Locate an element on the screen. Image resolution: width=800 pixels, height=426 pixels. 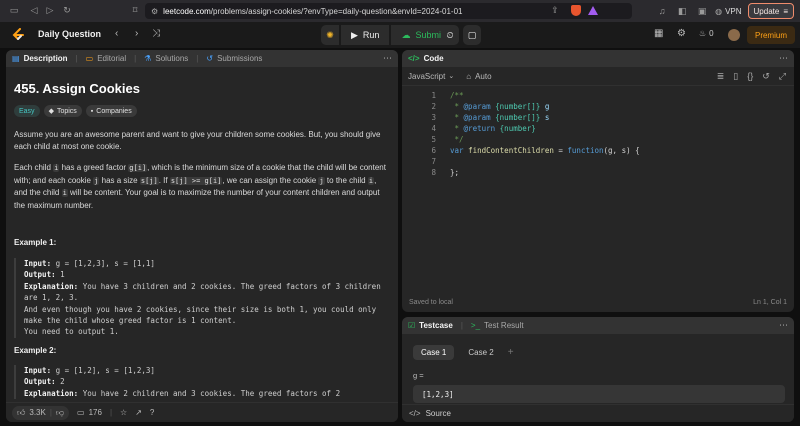
streak-counter: ♨ 0 is located at coordinates (706, 33).